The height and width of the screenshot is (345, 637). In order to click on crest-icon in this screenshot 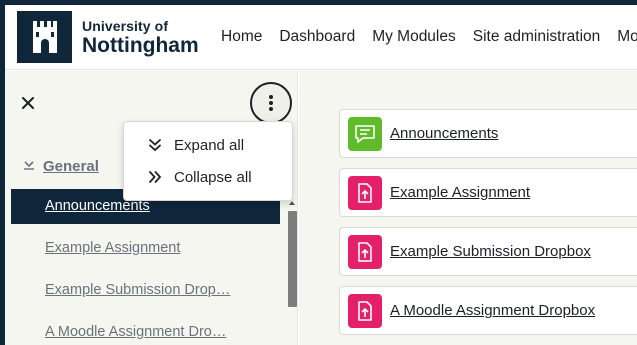, I will do `click(44, 37)`.